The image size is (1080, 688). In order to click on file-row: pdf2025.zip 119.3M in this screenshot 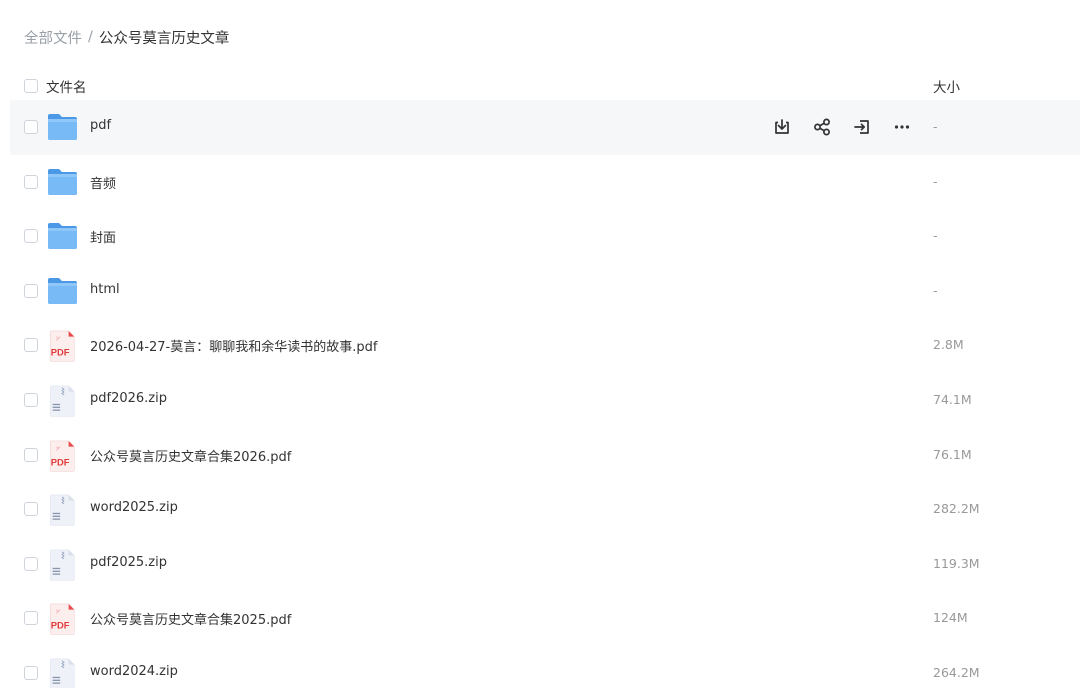, I will do `click(540, 564)`.